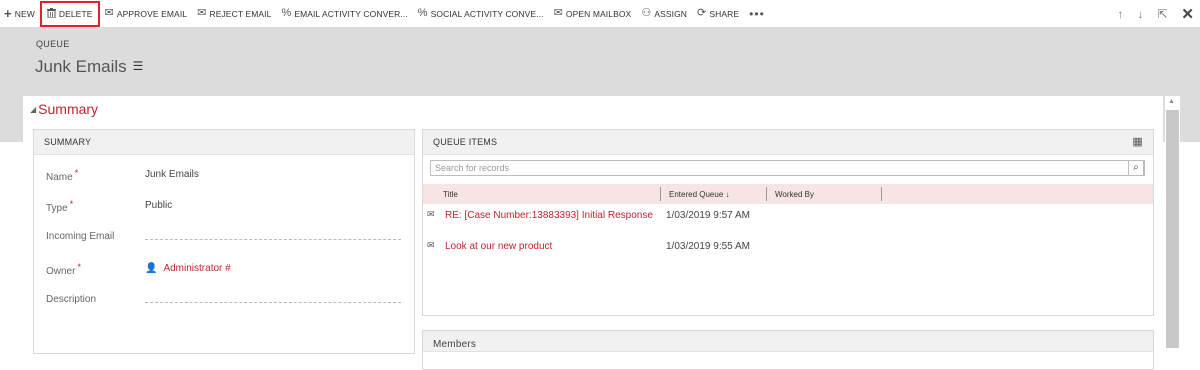 Image resolution: width=1200 pixels, height=370 pixels. What do you see at coordinates (224, 142) in the screenshot?
I see `summary-heading: SUMMARY` at bounding box center [224, 142].